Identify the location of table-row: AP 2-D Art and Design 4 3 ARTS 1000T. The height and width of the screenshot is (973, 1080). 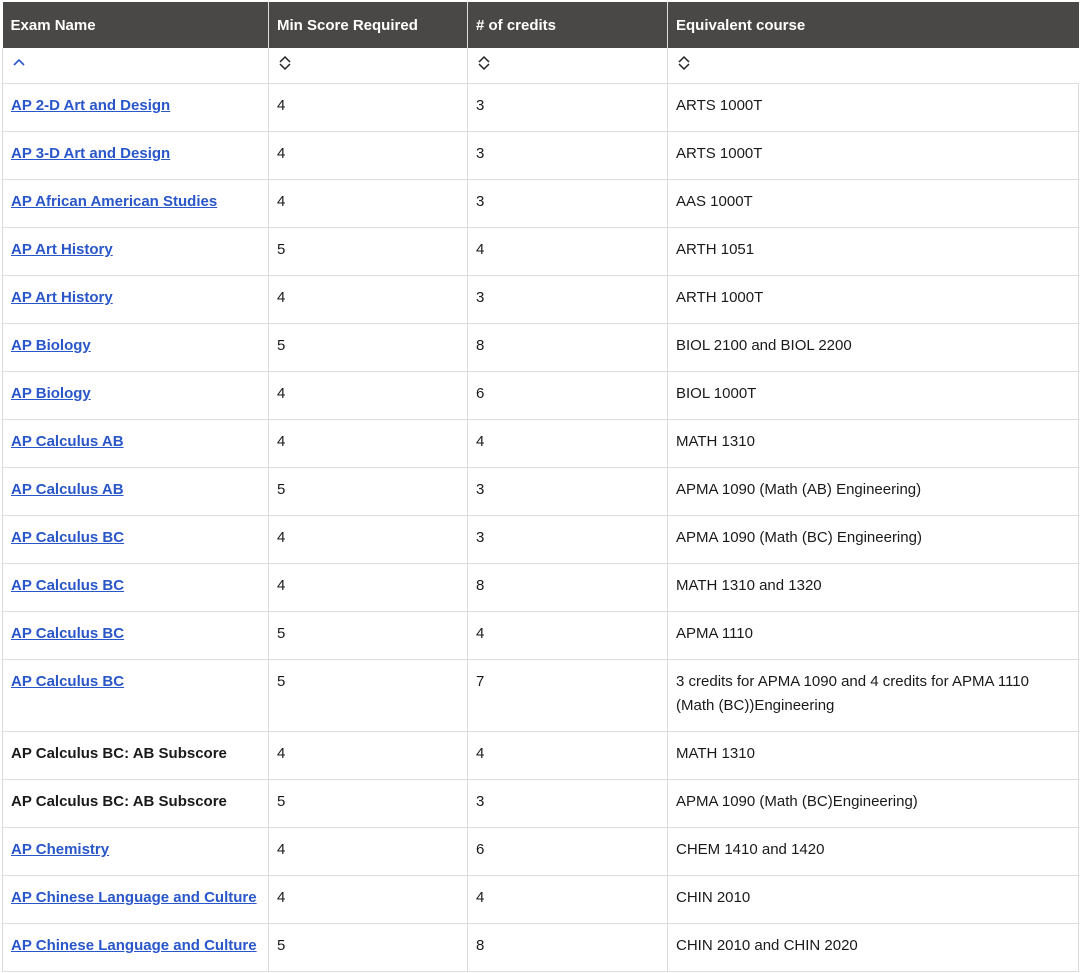
(540, 107).